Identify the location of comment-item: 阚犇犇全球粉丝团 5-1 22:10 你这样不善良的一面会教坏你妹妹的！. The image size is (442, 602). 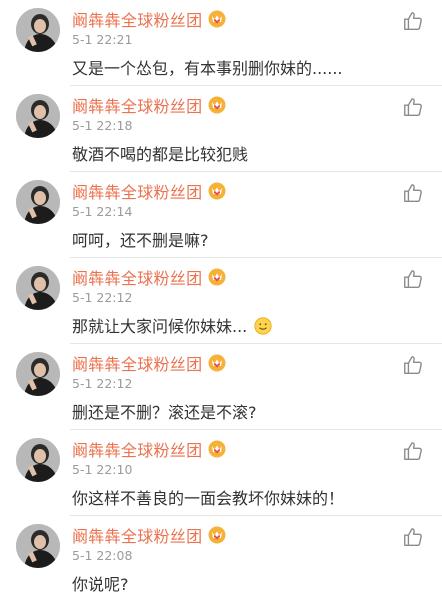
(221, 473).